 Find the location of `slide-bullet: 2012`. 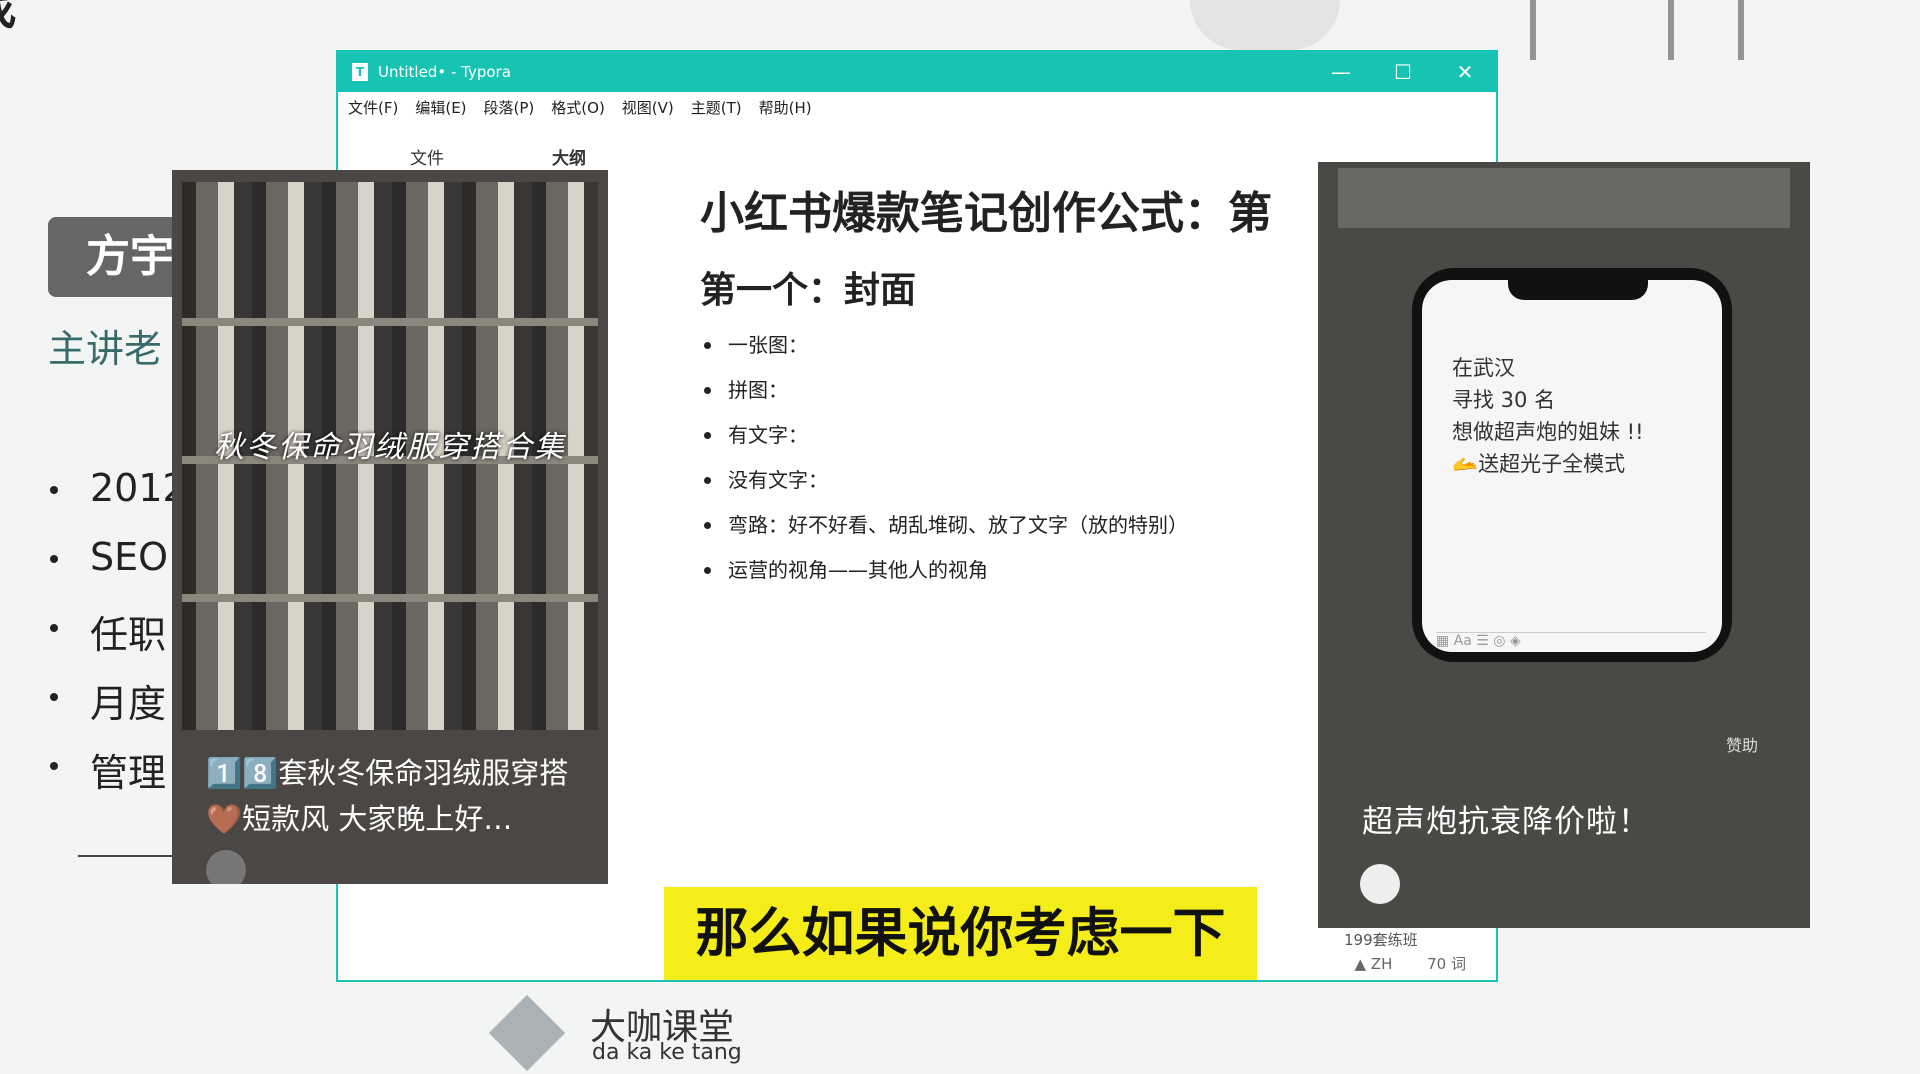

slide-bullet: 2012 is located at coordinates (115, 500).